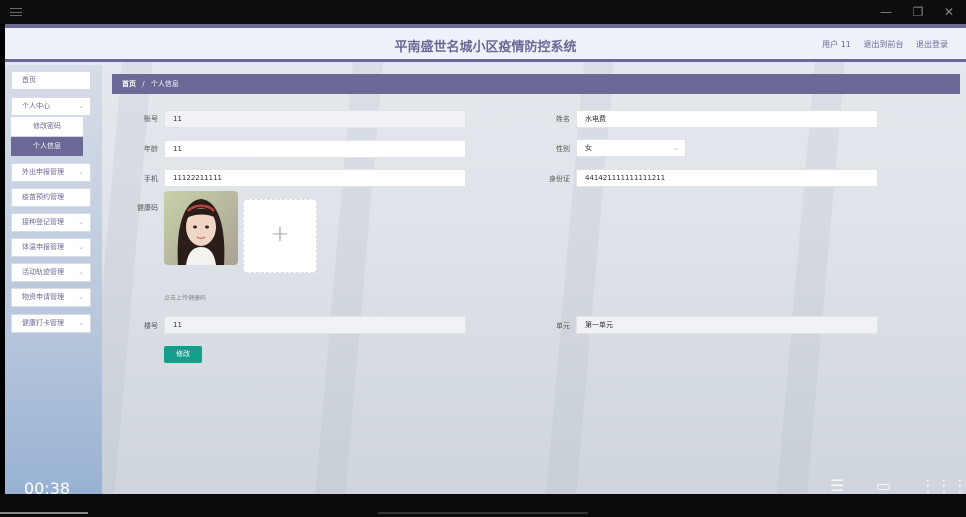 Image resolution: width=966 pixels, height=517 pixels. Describe the element at coordinates (47, 126) in the screenshot. I see `sidebar-subitem-change-password: 修改密码` at that location.